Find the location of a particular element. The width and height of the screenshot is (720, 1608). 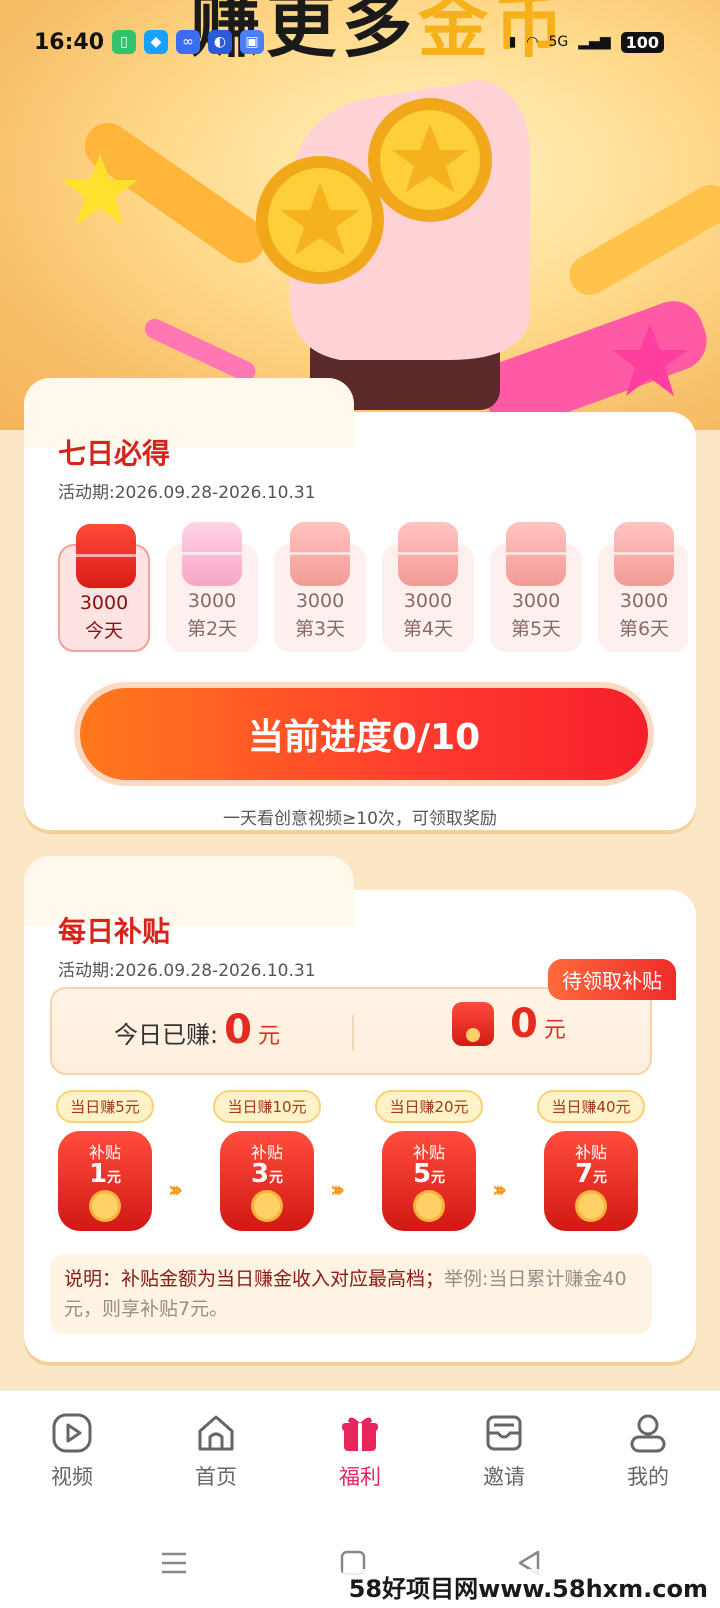

today-earned: 今日已赚: 0 元 is located at coordinates (197, 1030).